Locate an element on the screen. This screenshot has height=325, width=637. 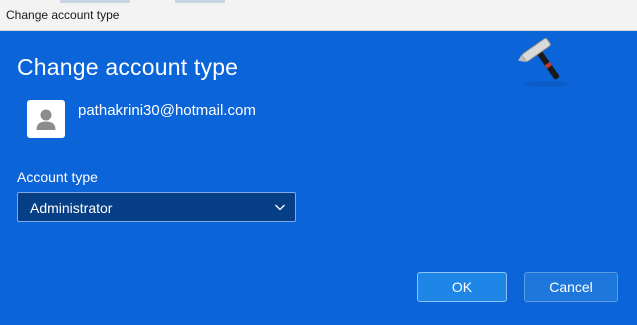
titlebar: Change account type is located at coordinates (318, 15).